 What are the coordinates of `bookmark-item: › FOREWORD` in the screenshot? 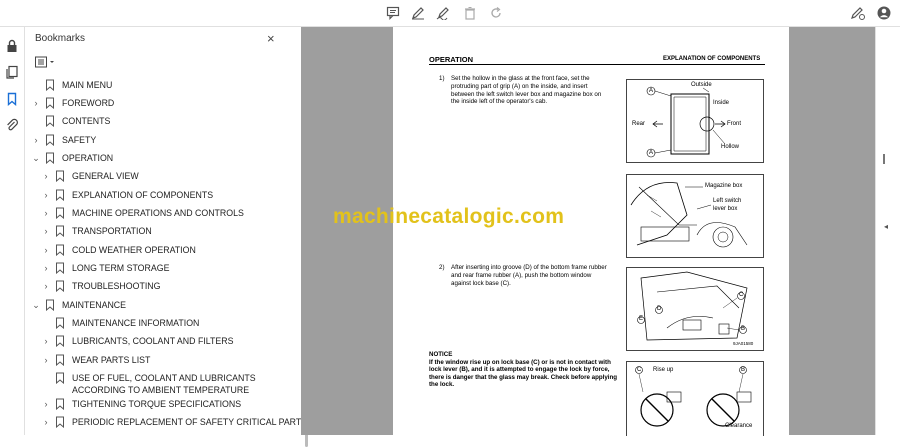 It's located at (72, 106).